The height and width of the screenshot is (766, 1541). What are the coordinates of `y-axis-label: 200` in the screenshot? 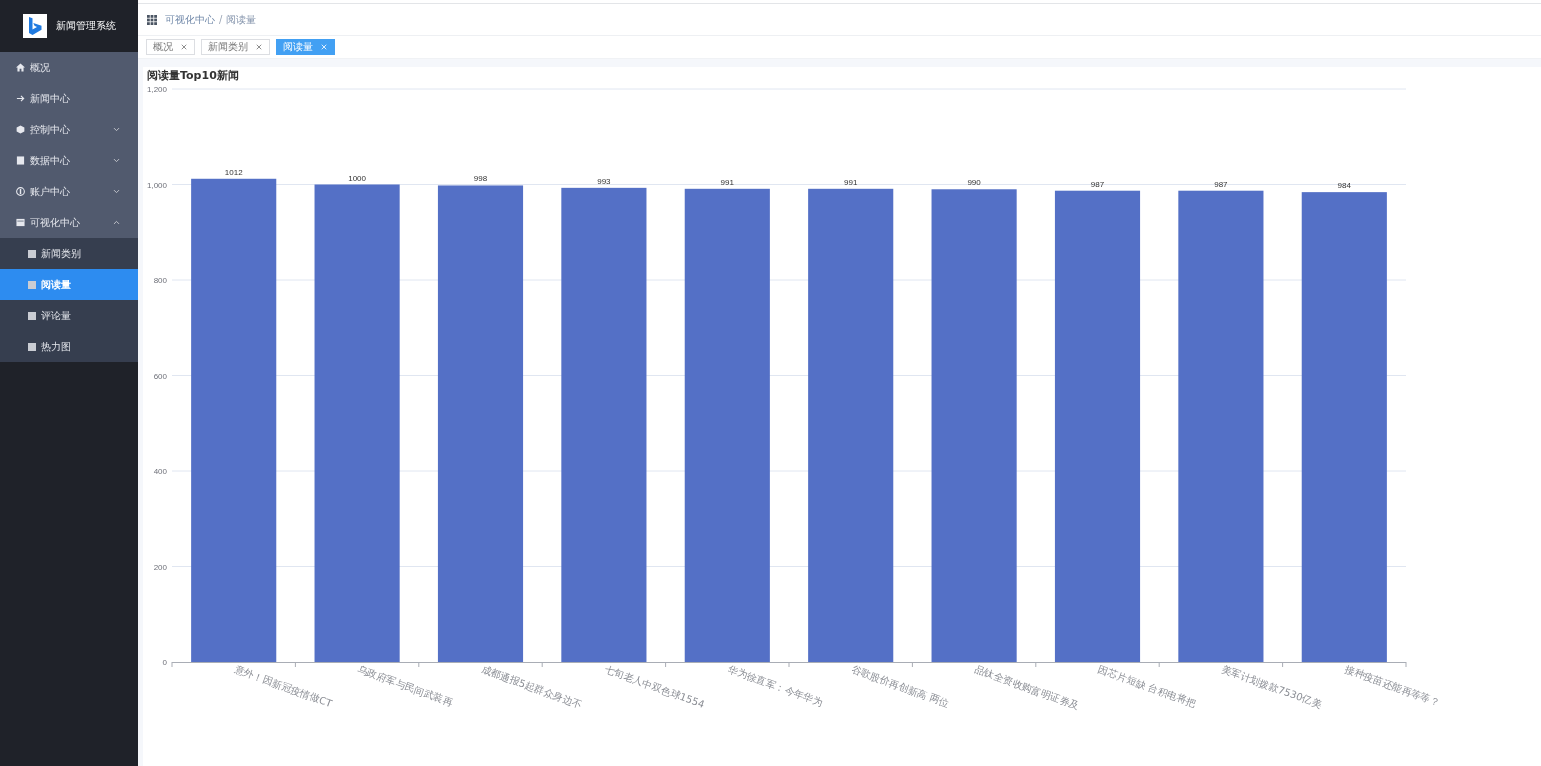 It's located at (160, 567).